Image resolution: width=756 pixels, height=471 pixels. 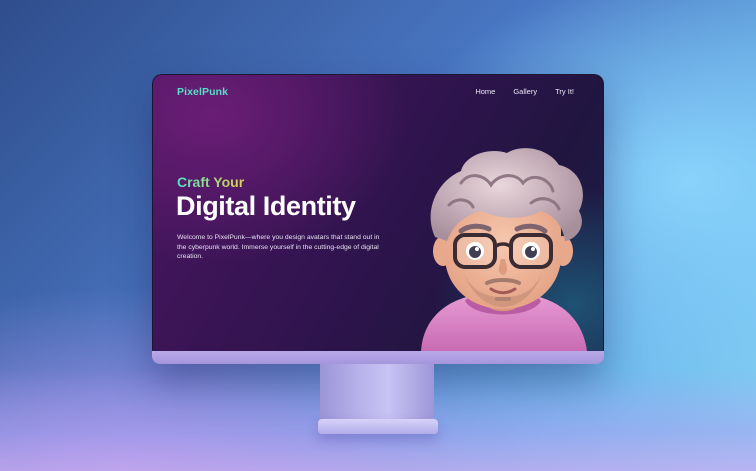 I want to click on hero-headline: Digital Identity, so click(x=266, y=206).